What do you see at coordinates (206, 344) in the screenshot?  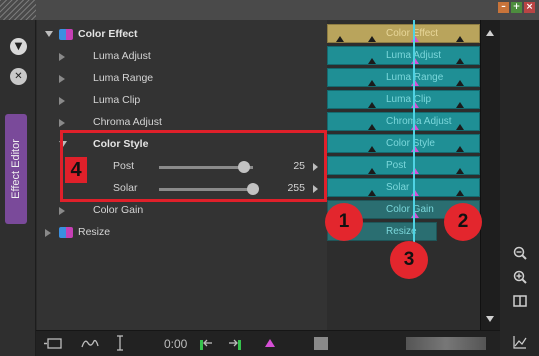 I see `prev-keyframe-icon` at bounding box center [206, 344].